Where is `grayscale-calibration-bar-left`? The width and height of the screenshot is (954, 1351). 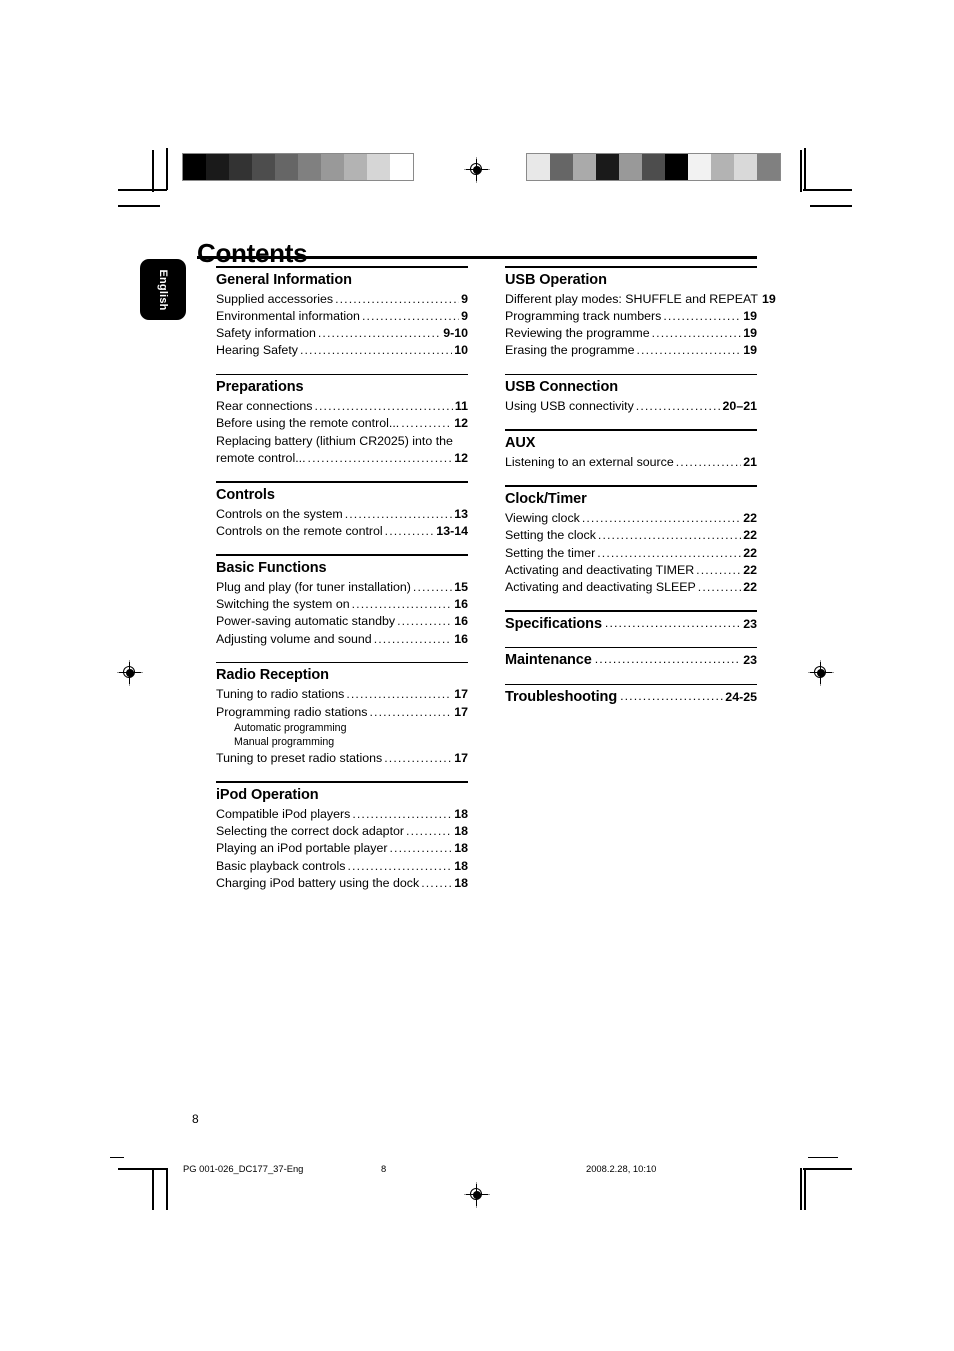
grayscale-calibration-bar-left is located at coordinates (298, 167).